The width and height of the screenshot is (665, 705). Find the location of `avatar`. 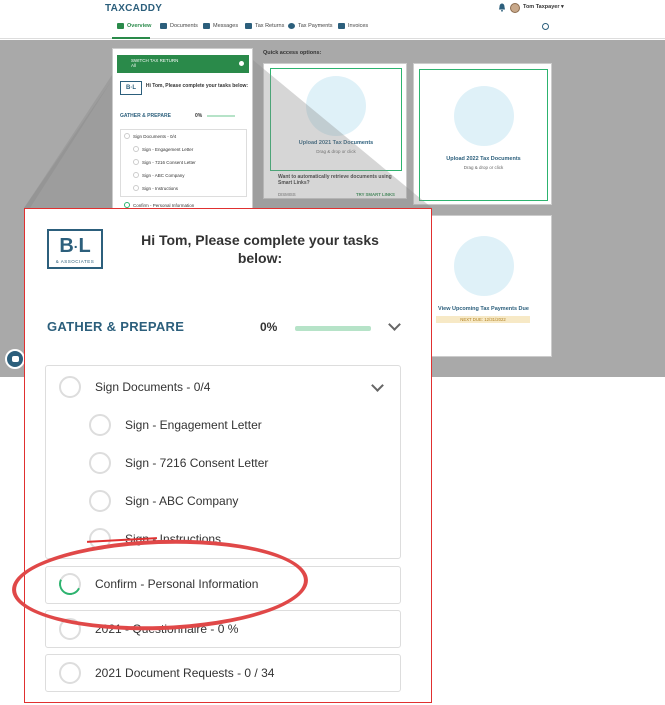

avatar is located at coordinates (515, 8).